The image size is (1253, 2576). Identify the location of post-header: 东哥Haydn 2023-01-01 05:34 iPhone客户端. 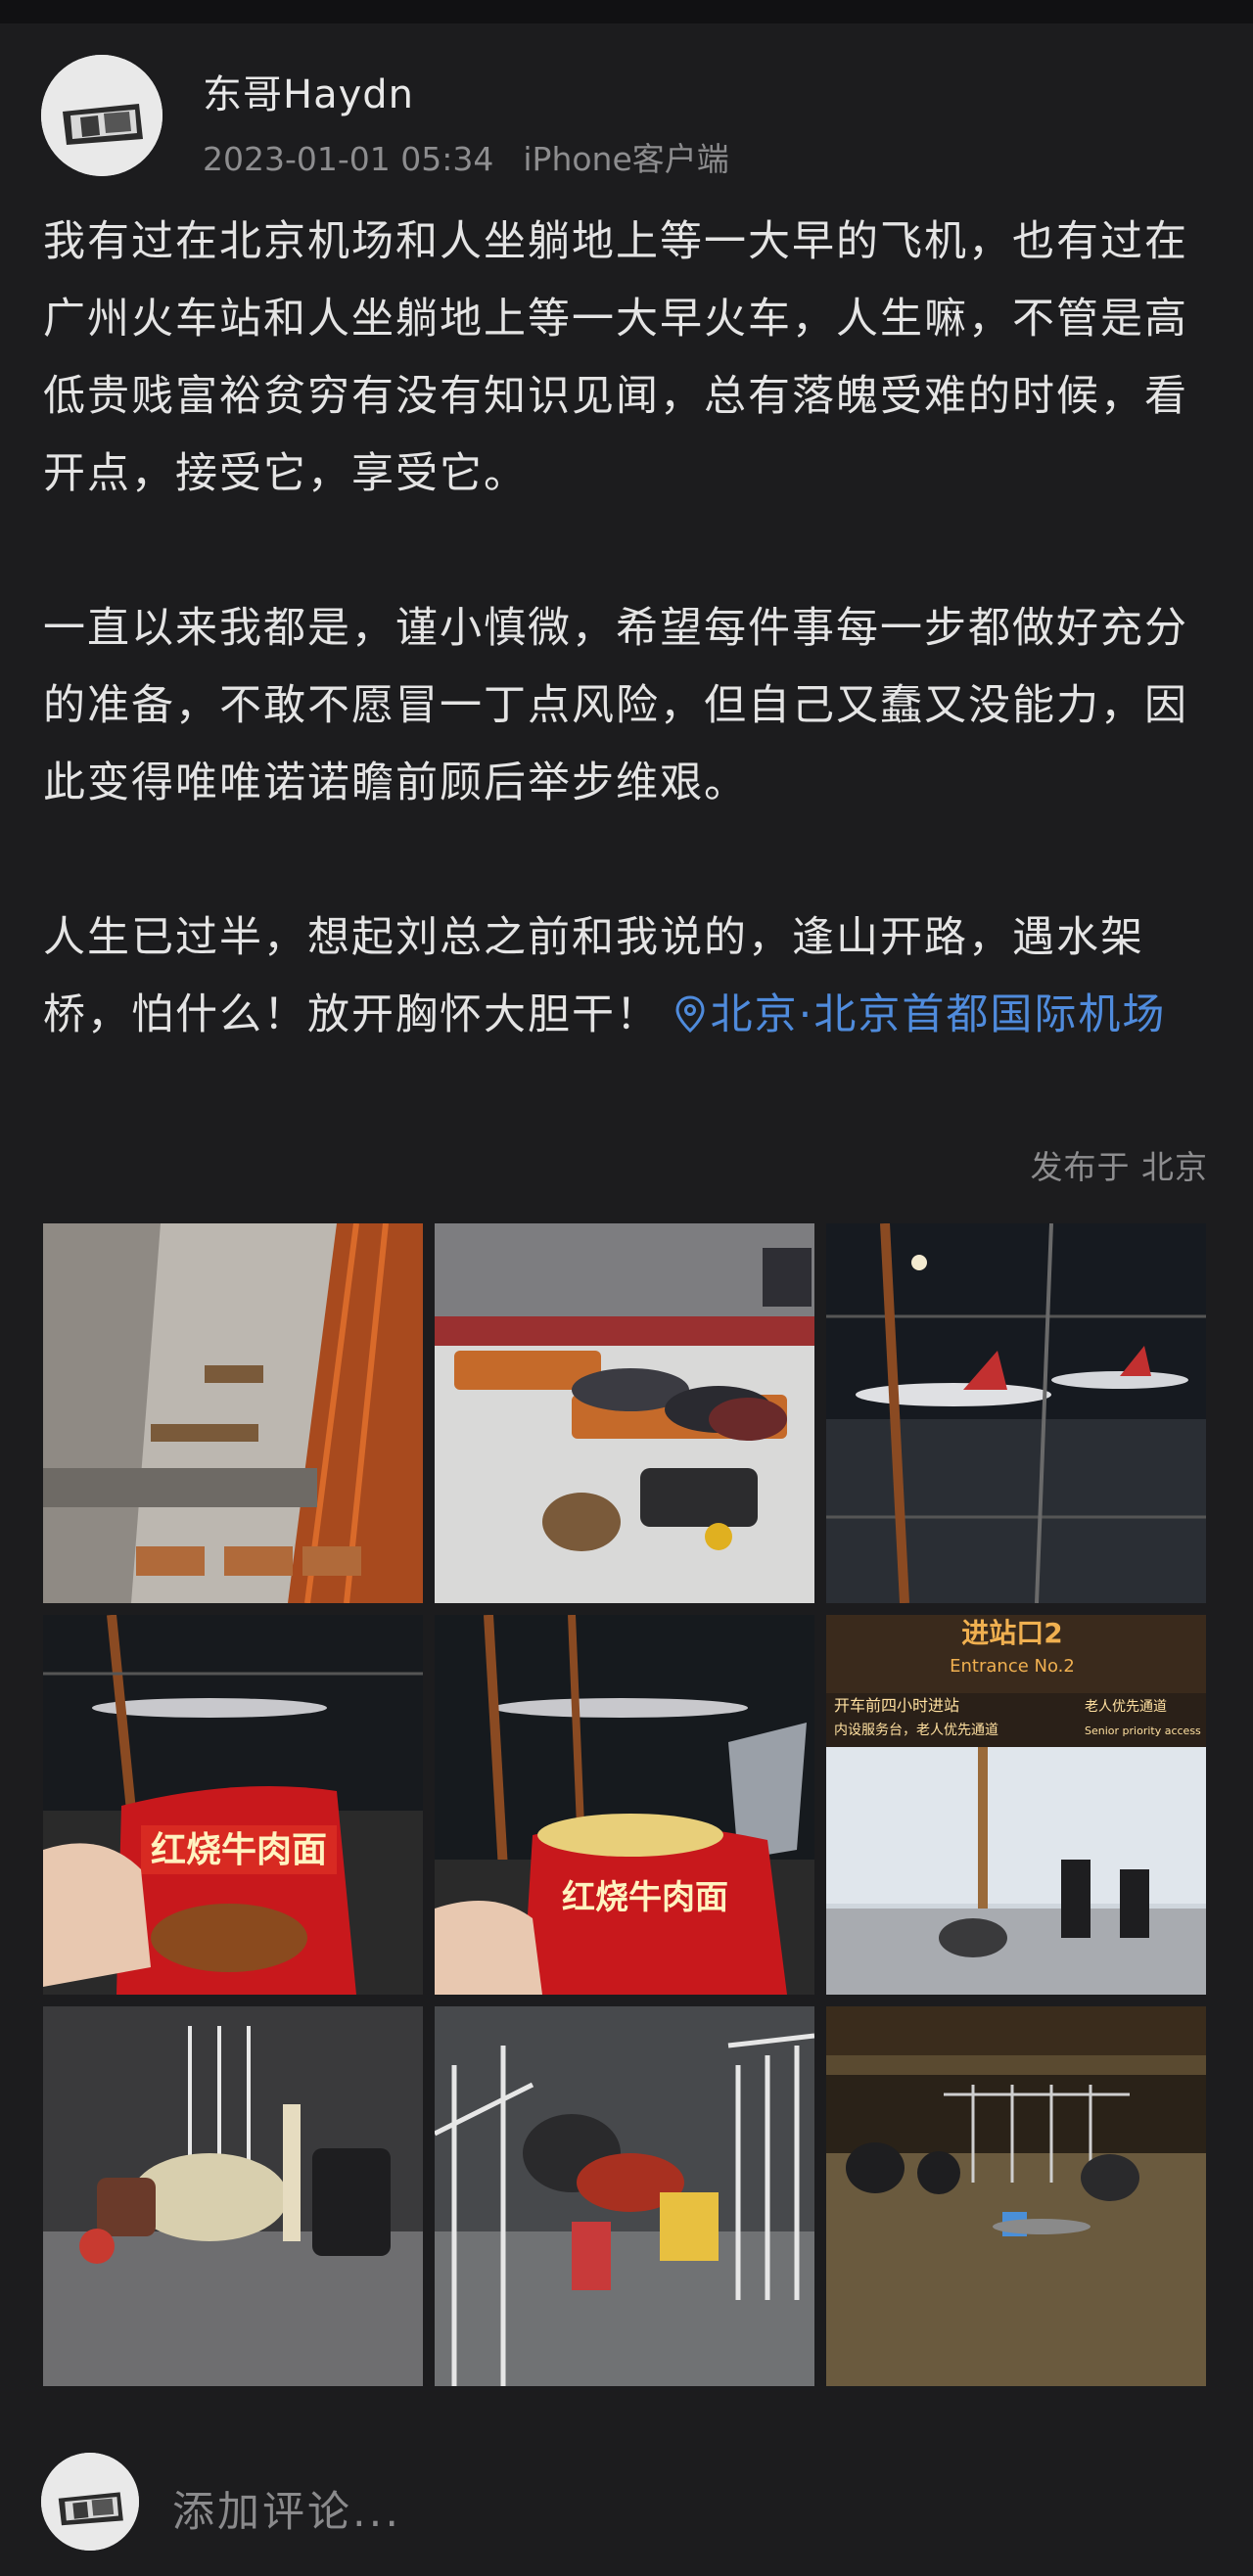
(628, 118).